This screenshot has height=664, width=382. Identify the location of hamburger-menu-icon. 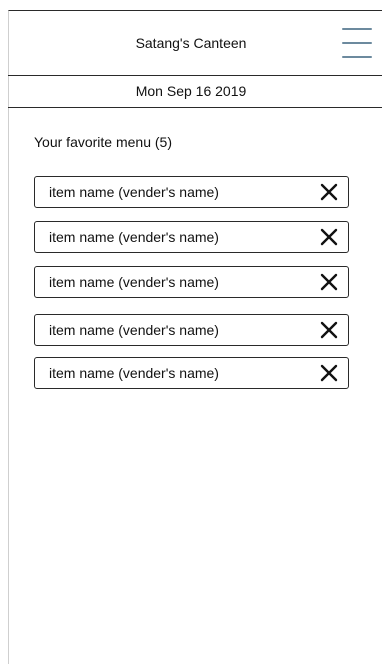
(357, 29).